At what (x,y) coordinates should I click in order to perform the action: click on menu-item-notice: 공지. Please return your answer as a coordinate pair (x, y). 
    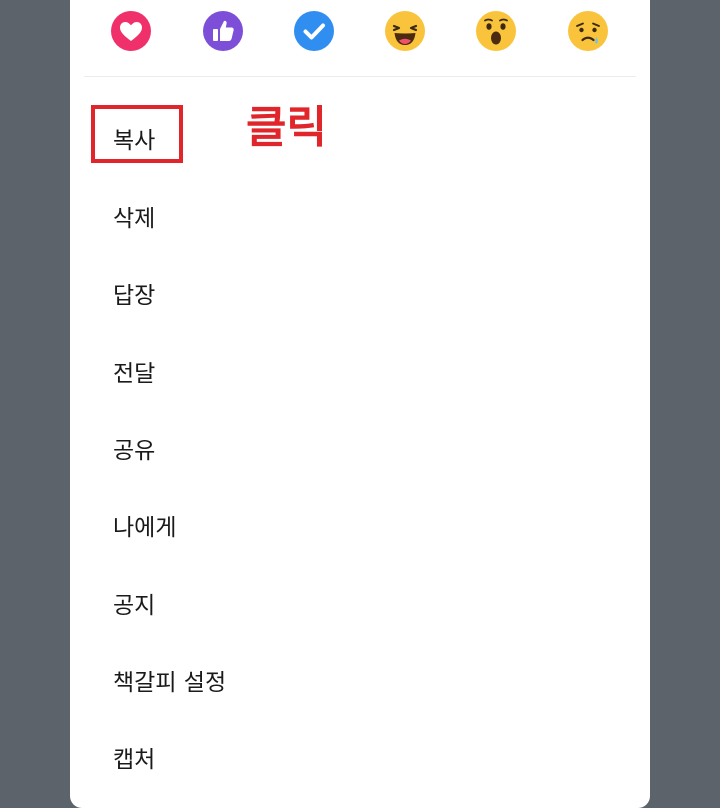
    Looking at the image, I should click on (360, 603).